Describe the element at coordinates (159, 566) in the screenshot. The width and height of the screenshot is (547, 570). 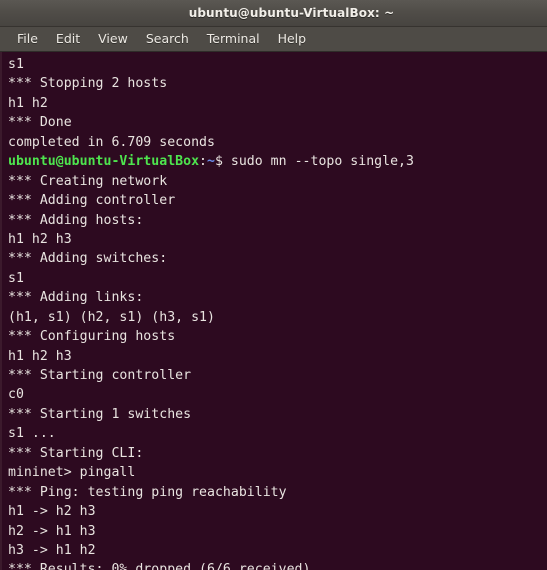
I see `terminal-line-text: *** Results: 0% dropped (6/6 received)` at that location.